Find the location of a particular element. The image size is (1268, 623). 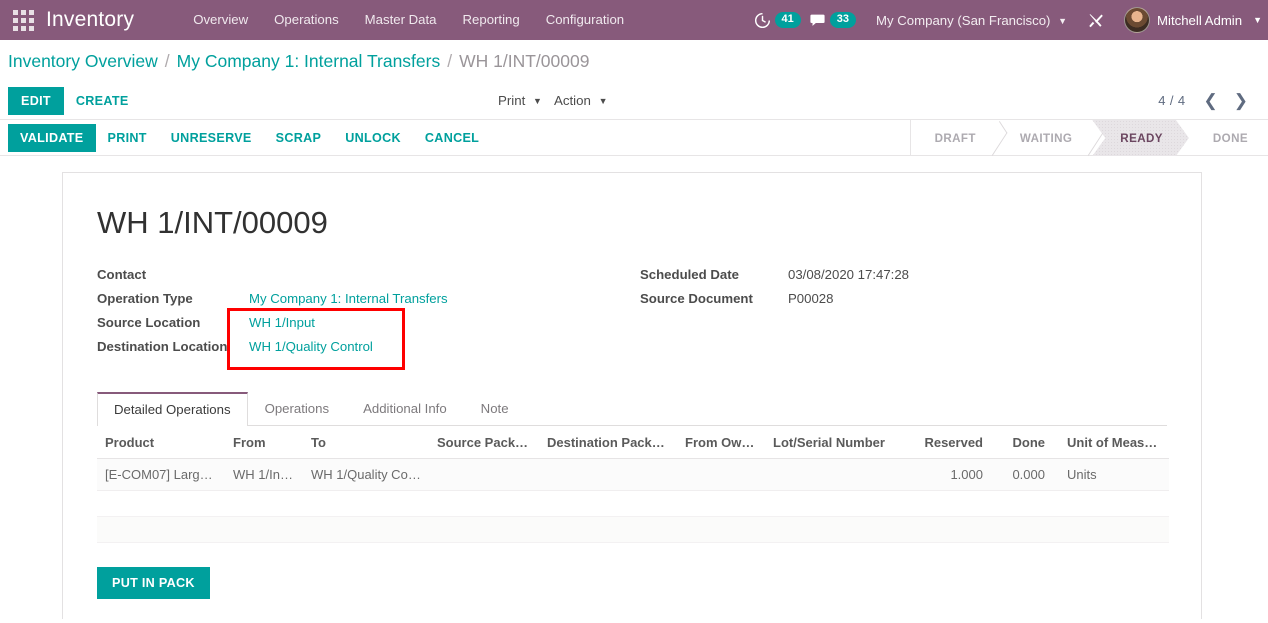

status-stage-ready: READY is located at coordinates (1140, 138).